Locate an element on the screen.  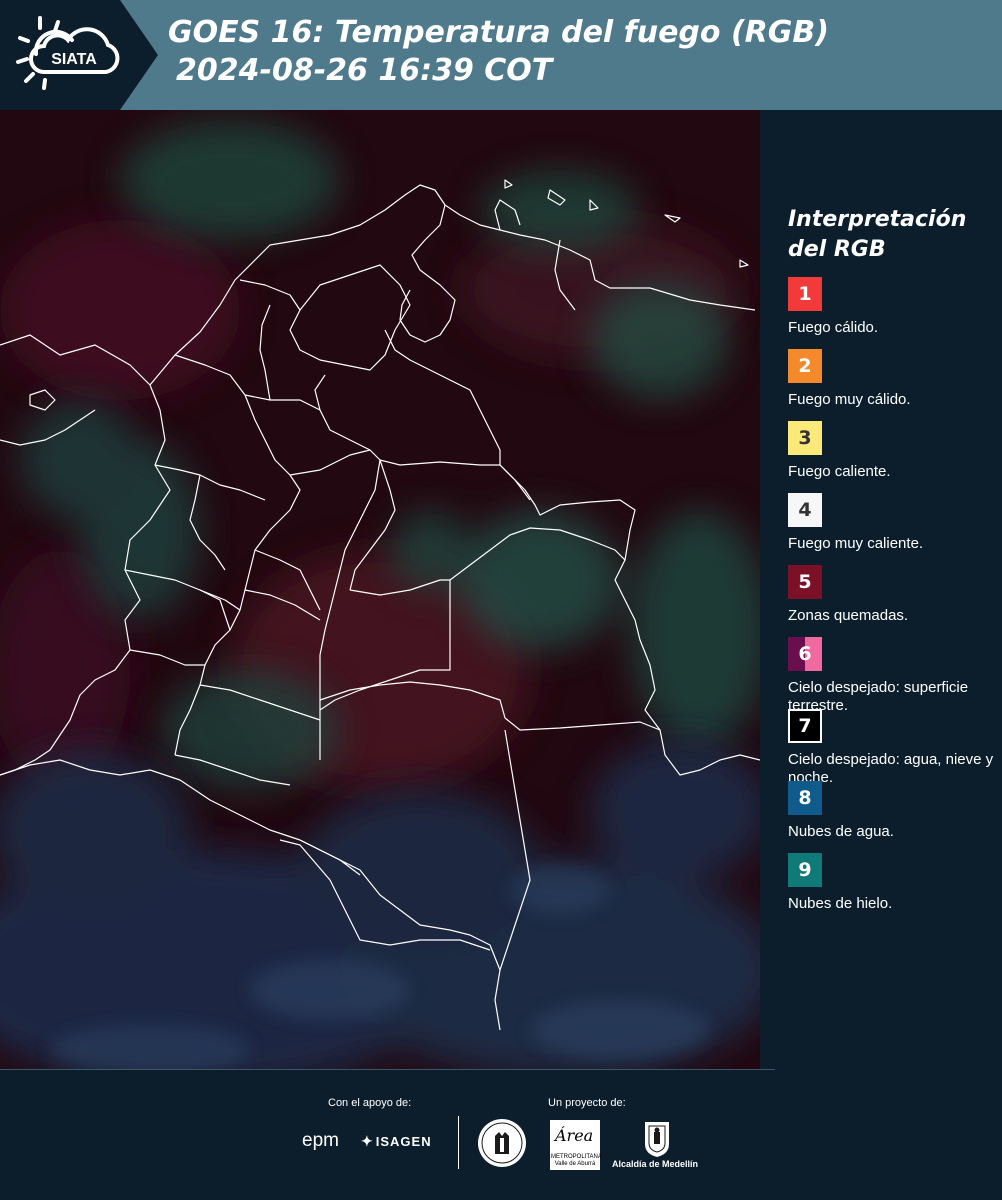
alcaldia-label: Alcaldía de Medellín is located at coordinates (655, 1164).